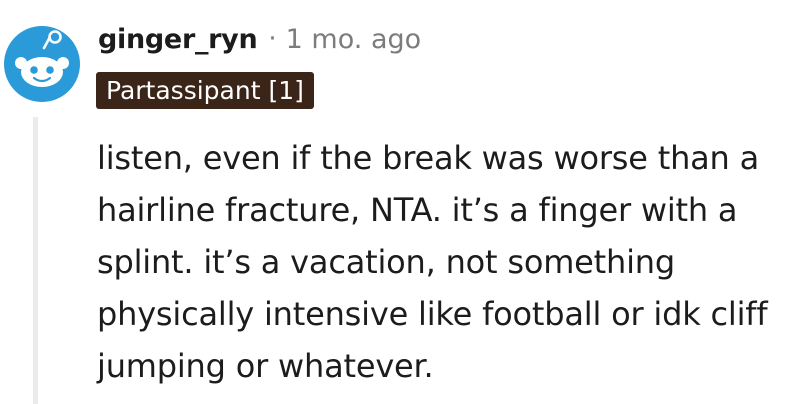  Describe the element at coordinates (259, 39) in the screenshot. I see `comment-meta: ginger_ryn · 1 mo. ago` at that location.